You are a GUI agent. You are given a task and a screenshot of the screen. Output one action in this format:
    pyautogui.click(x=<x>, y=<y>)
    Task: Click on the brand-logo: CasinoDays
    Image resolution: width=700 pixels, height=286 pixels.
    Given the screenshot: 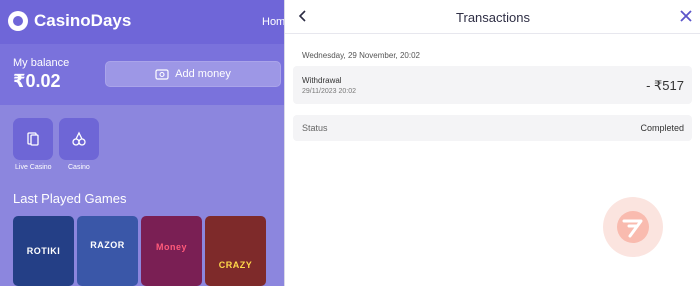 What is the action you would take?
    pyautogui.click(x=69, y=21)
    